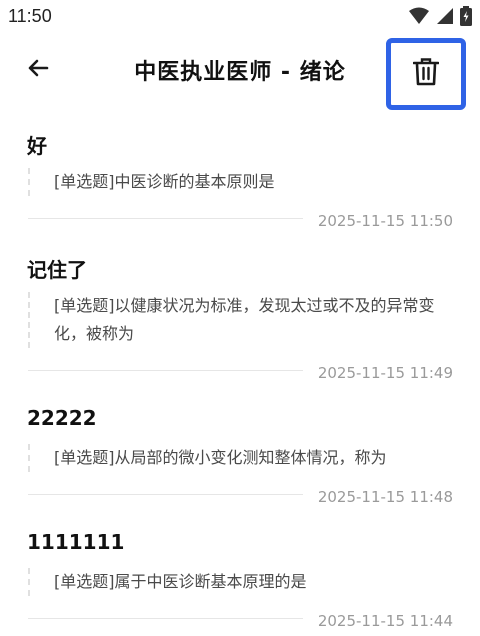 This screenshot has height=636, width=480. I want to click on timestamp: 2025-11-15 11:49, so click(385, 373).